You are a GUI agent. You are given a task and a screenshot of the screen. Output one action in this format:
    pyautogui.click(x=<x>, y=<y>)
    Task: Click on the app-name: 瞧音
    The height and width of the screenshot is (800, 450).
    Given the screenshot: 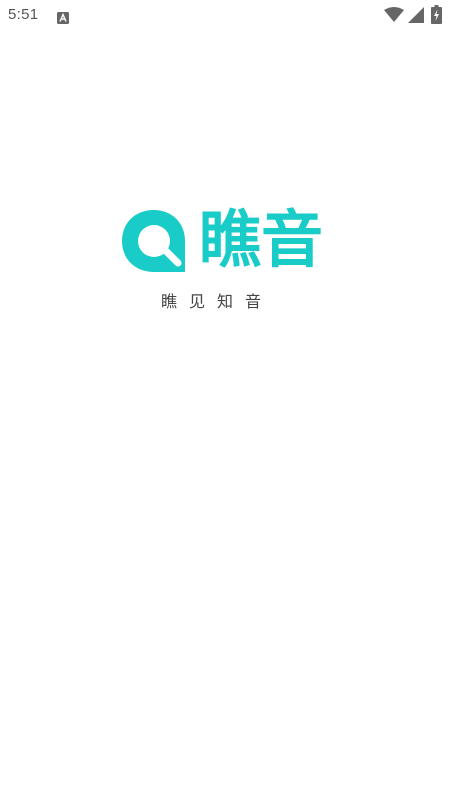 What is the action you would take?
    pyautogui.click(x=261, y=239)
    